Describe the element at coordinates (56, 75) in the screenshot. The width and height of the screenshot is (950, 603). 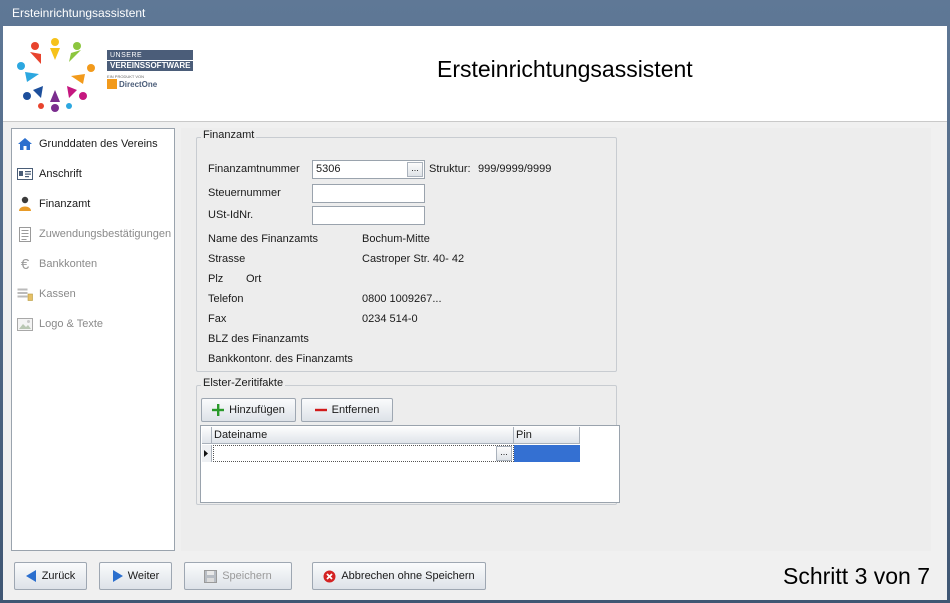
I see `app-logo` at that location.